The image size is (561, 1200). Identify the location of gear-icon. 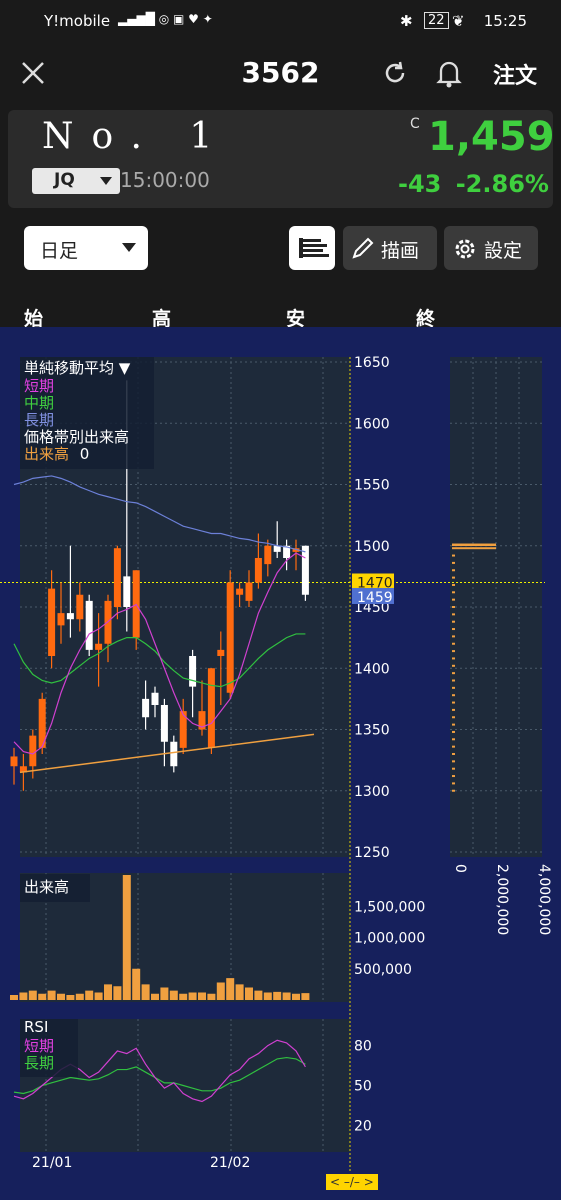
(465, 249).